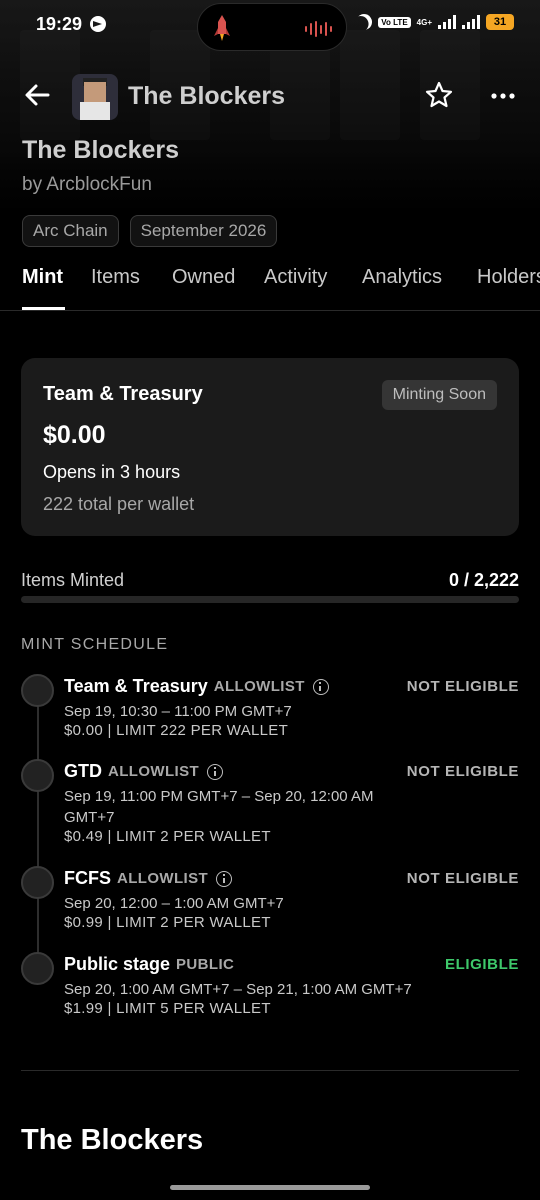 This screenshot has height=1200, width=540. Describe the element at coordinates (98, 24) in the screenshot. I see `telegram-icon` at that location.